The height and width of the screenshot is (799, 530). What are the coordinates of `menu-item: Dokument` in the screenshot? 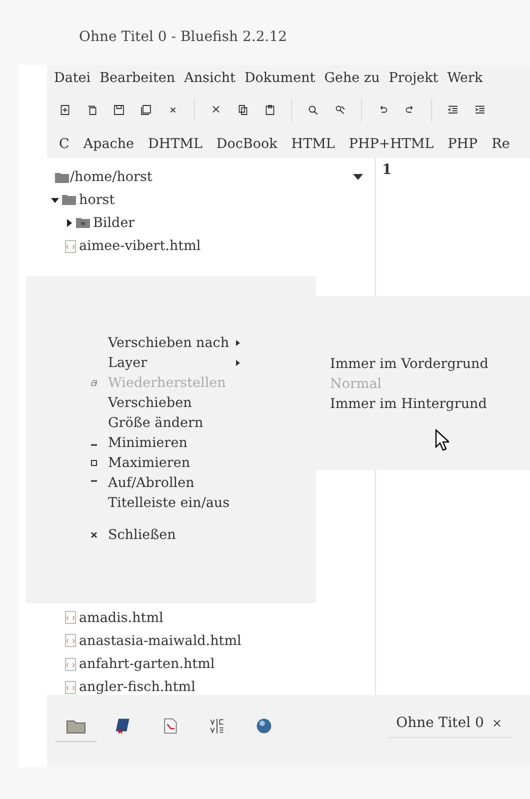 It's located at (280, 78).